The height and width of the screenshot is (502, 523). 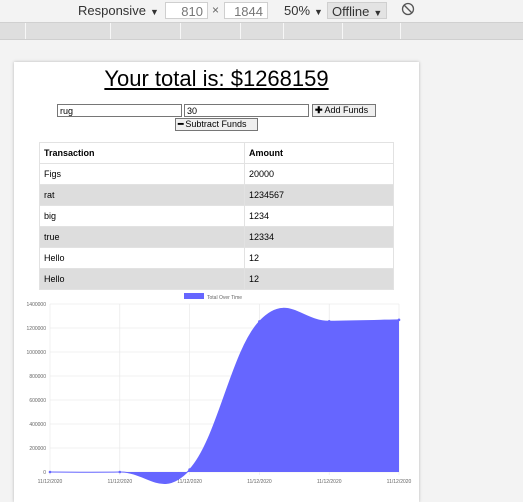 I want to click on minus-icon: ━, so click(x=181, y=124).